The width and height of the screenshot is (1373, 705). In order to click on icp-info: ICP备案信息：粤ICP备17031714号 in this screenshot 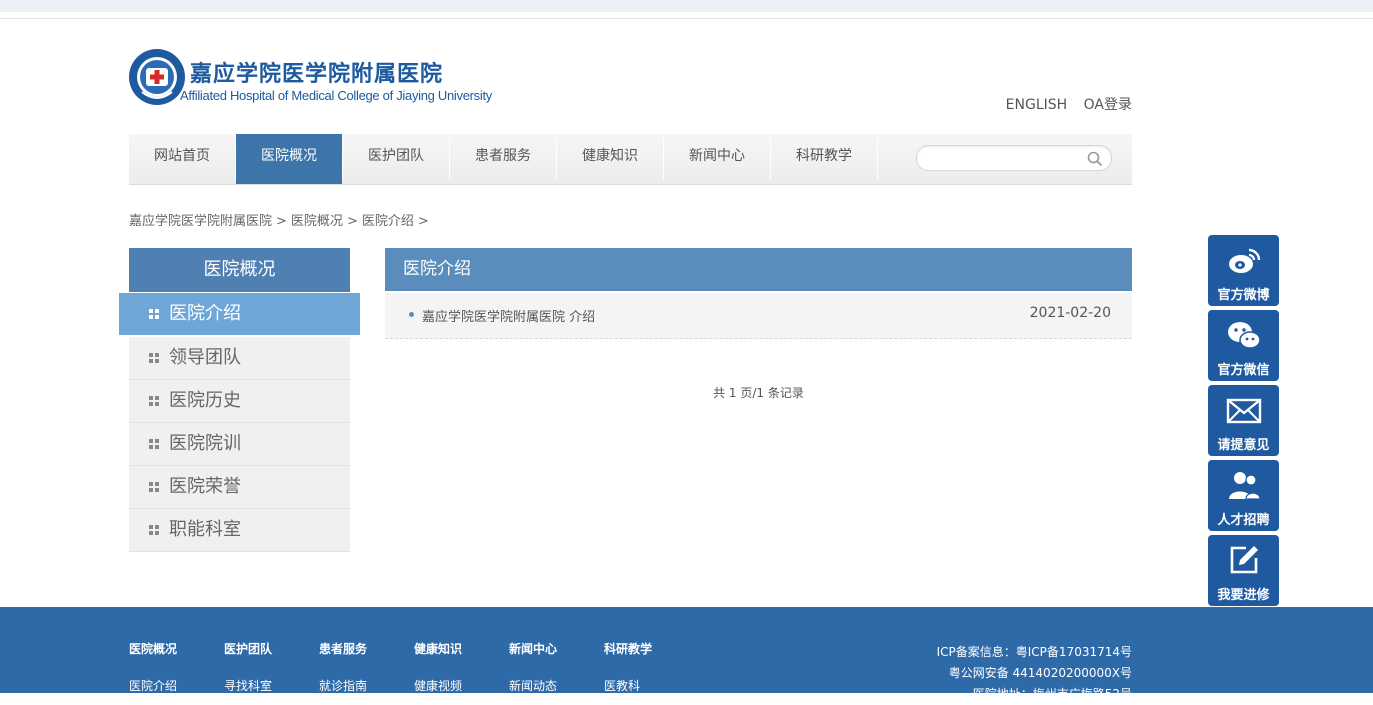, I will do `click(1034, 652)`.